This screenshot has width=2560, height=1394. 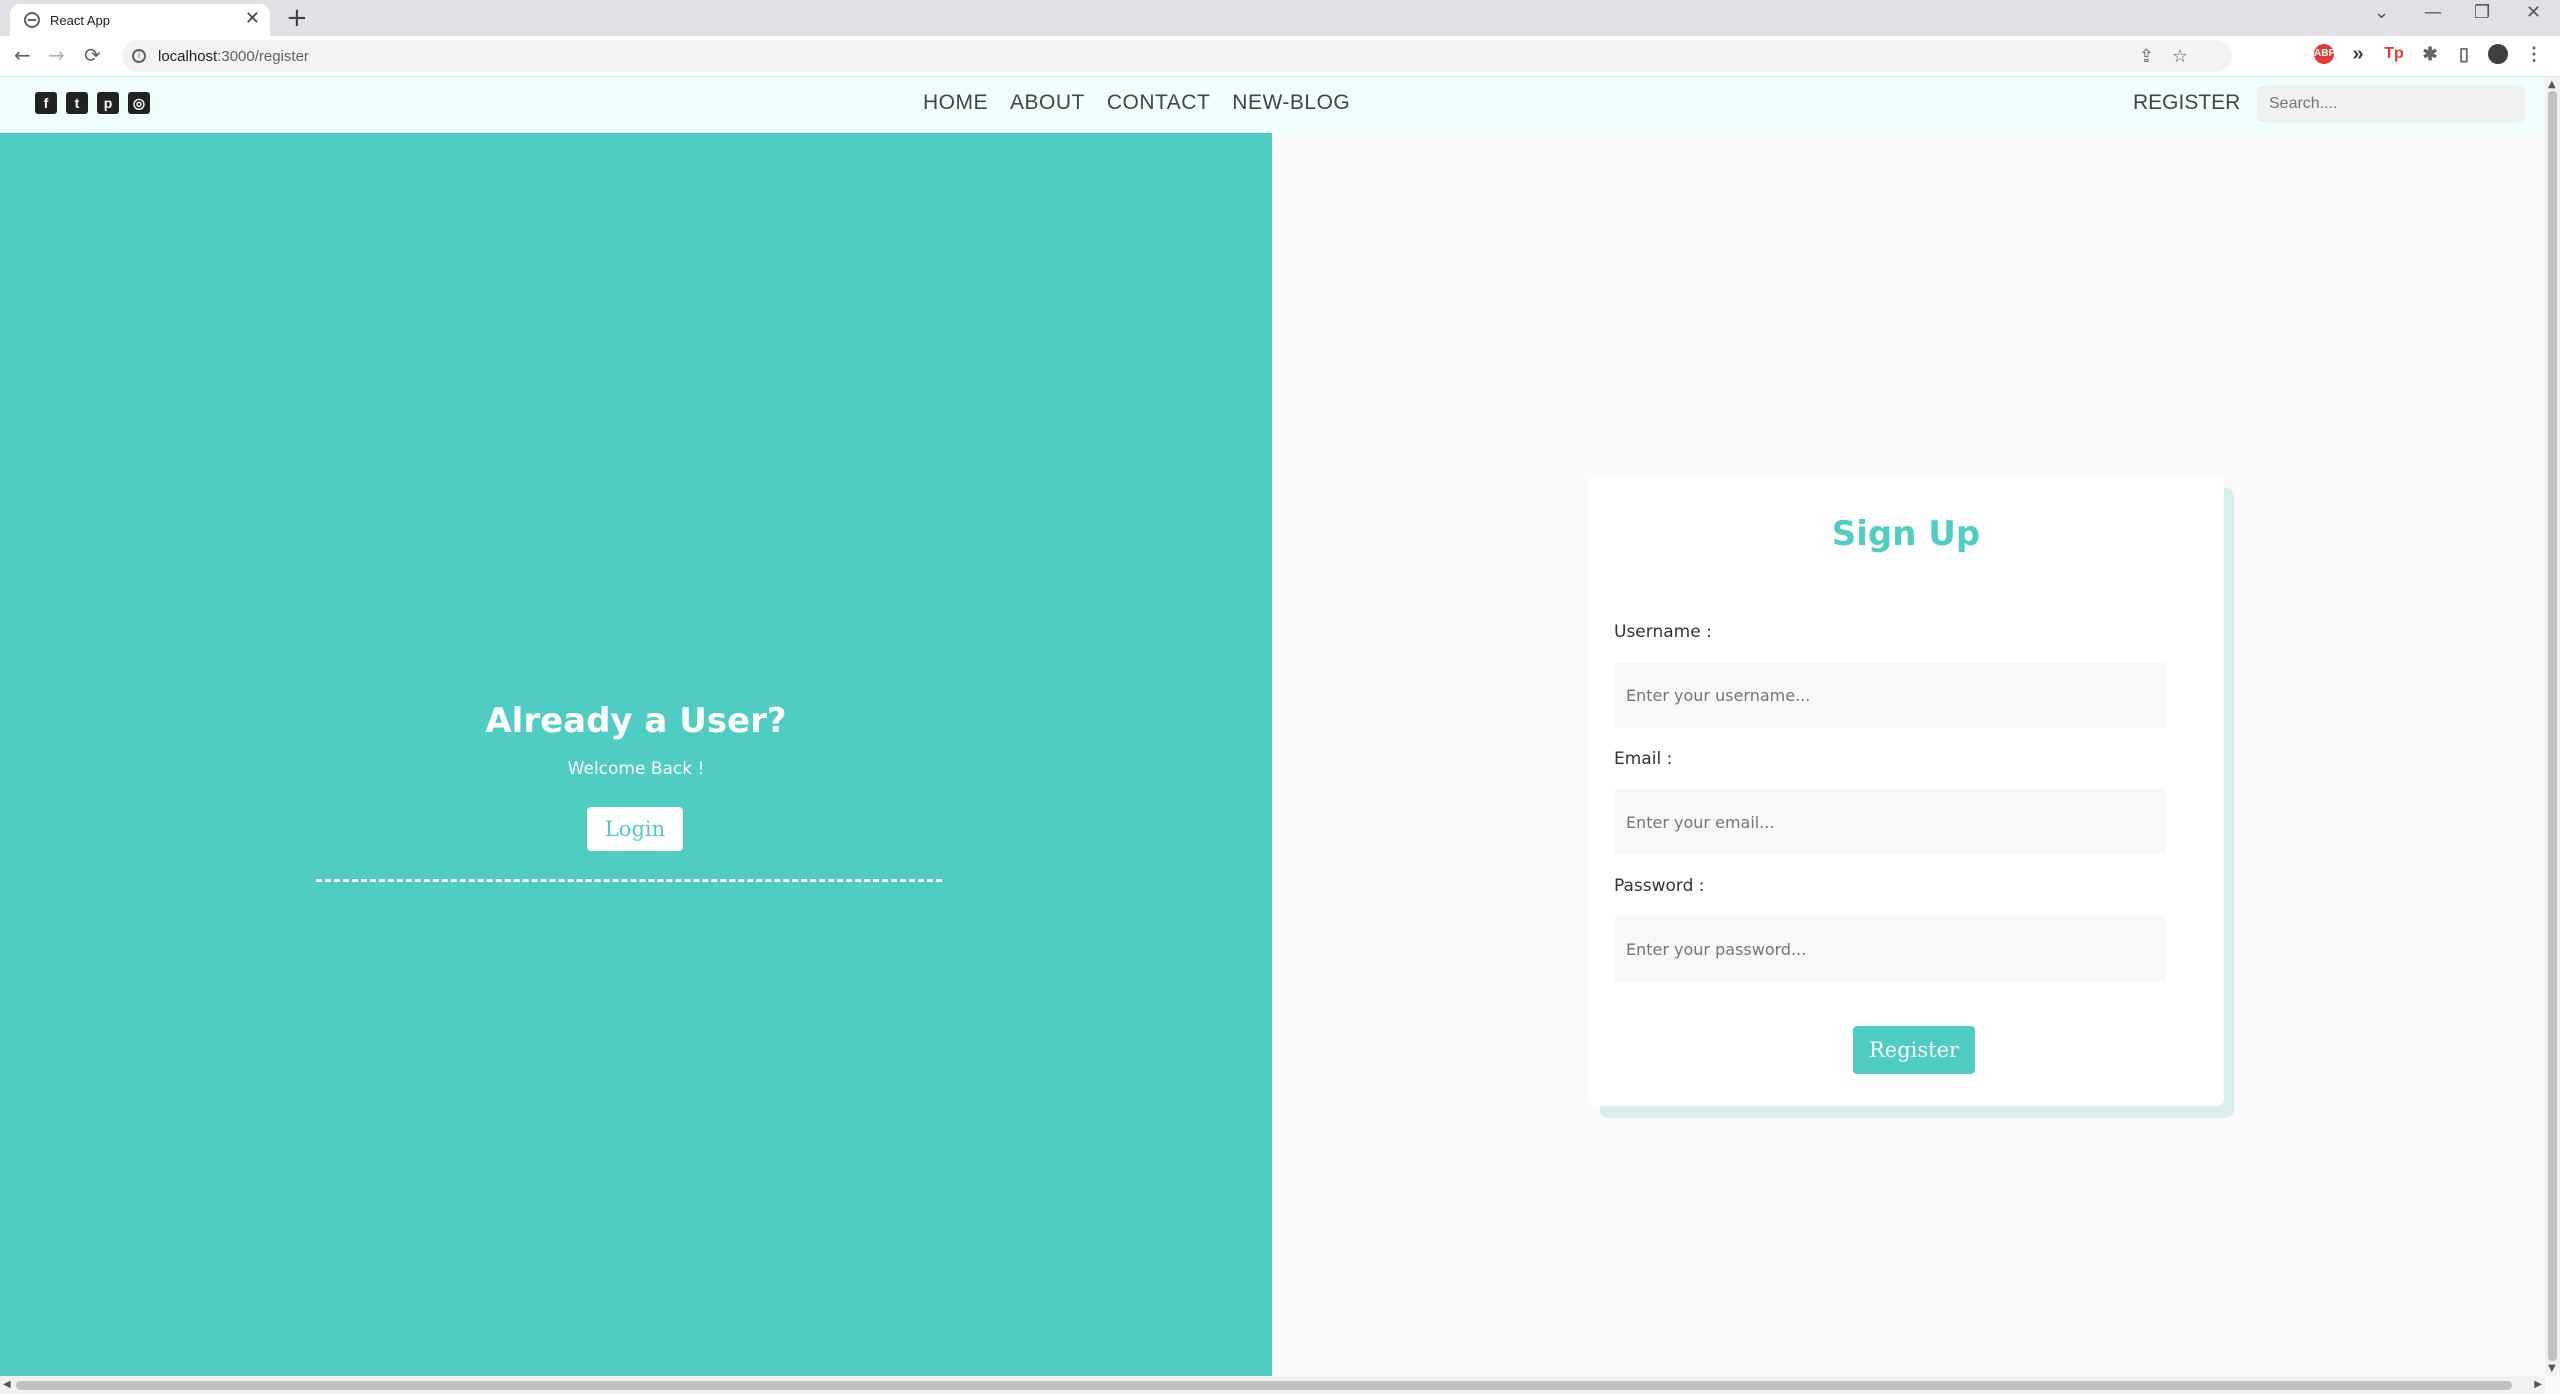 I want to click on horizontal-scrollbar: ◀ ▶, so click(x=1272, y=1385).